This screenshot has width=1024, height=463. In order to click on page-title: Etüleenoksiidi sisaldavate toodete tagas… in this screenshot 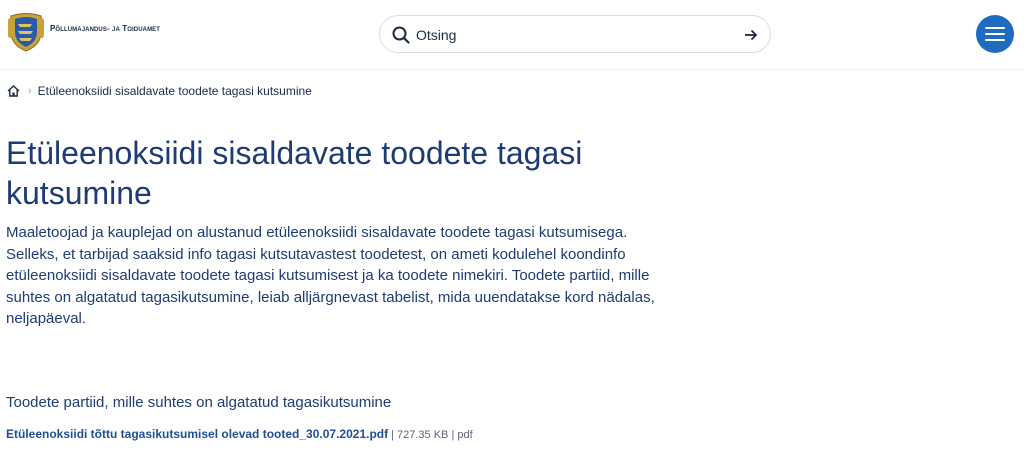, I will do `click(294, 173)`.